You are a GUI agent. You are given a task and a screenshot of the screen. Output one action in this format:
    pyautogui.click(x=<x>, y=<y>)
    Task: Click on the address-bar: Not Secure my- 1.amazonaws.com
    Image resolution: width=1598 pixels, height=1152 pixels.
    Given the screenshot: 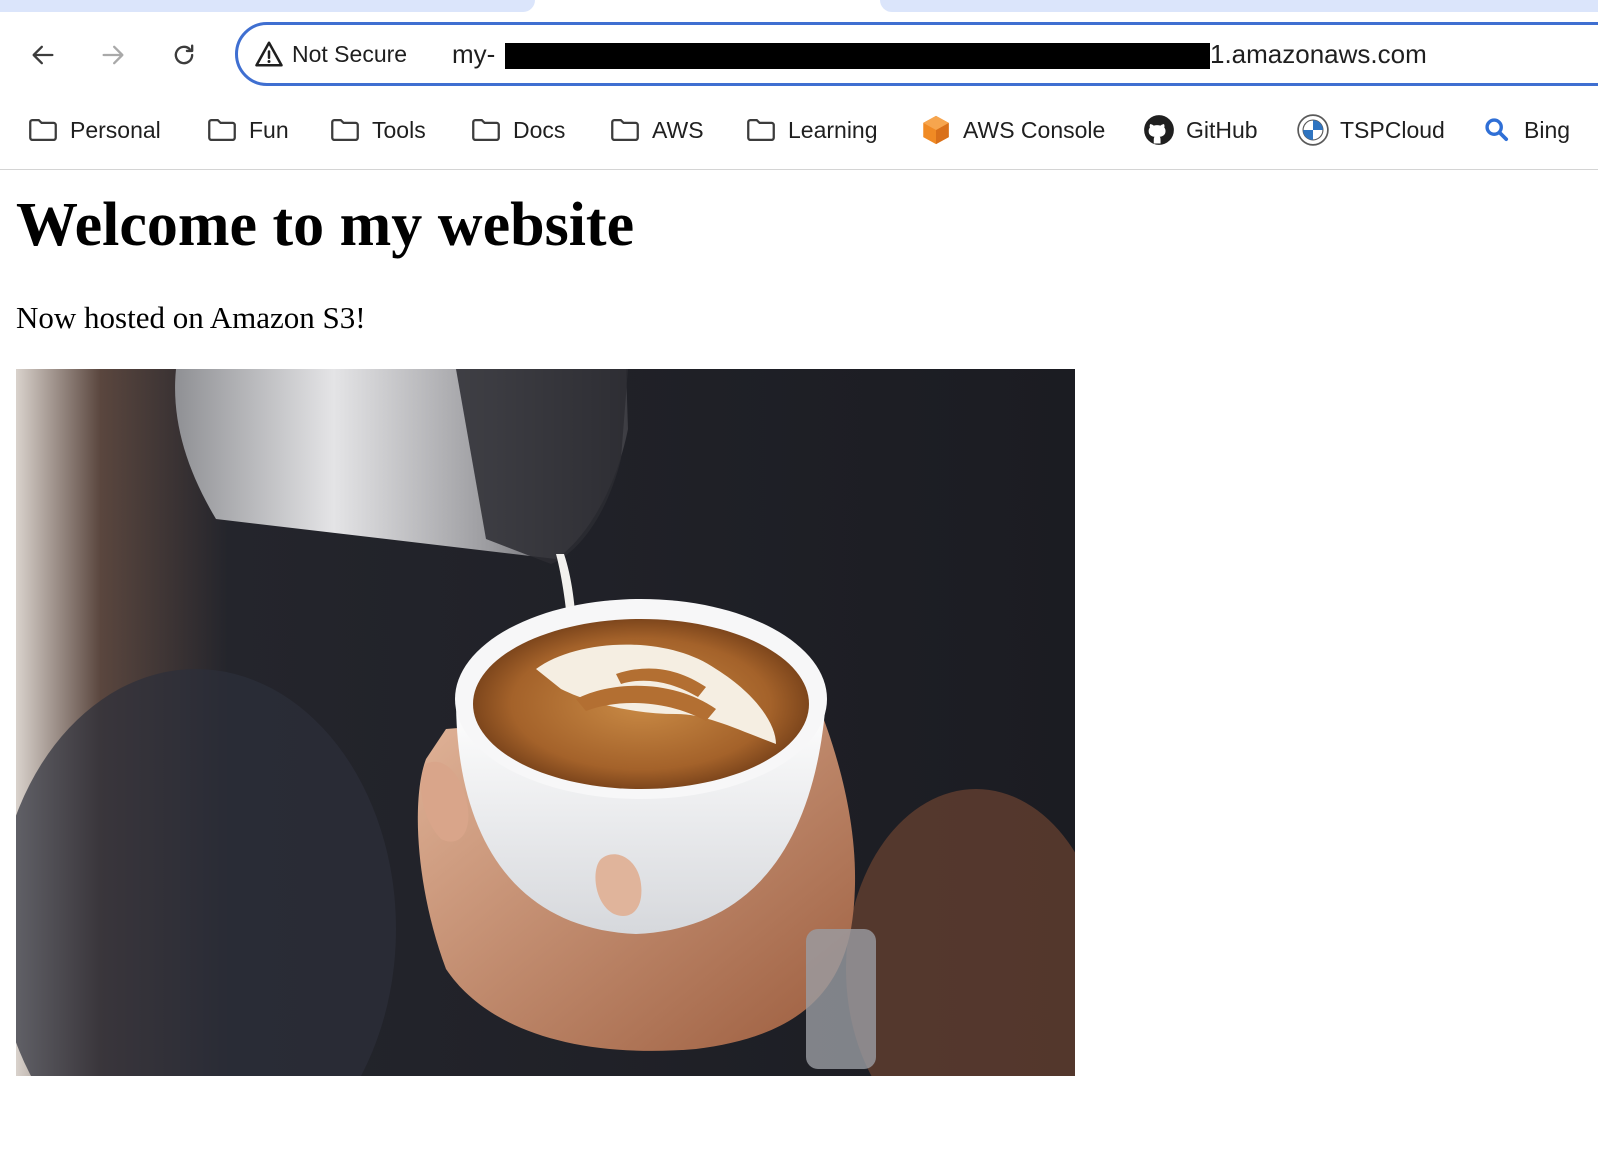 What is the action you would take?
    pyautogui.click(x=916, y=54)
    